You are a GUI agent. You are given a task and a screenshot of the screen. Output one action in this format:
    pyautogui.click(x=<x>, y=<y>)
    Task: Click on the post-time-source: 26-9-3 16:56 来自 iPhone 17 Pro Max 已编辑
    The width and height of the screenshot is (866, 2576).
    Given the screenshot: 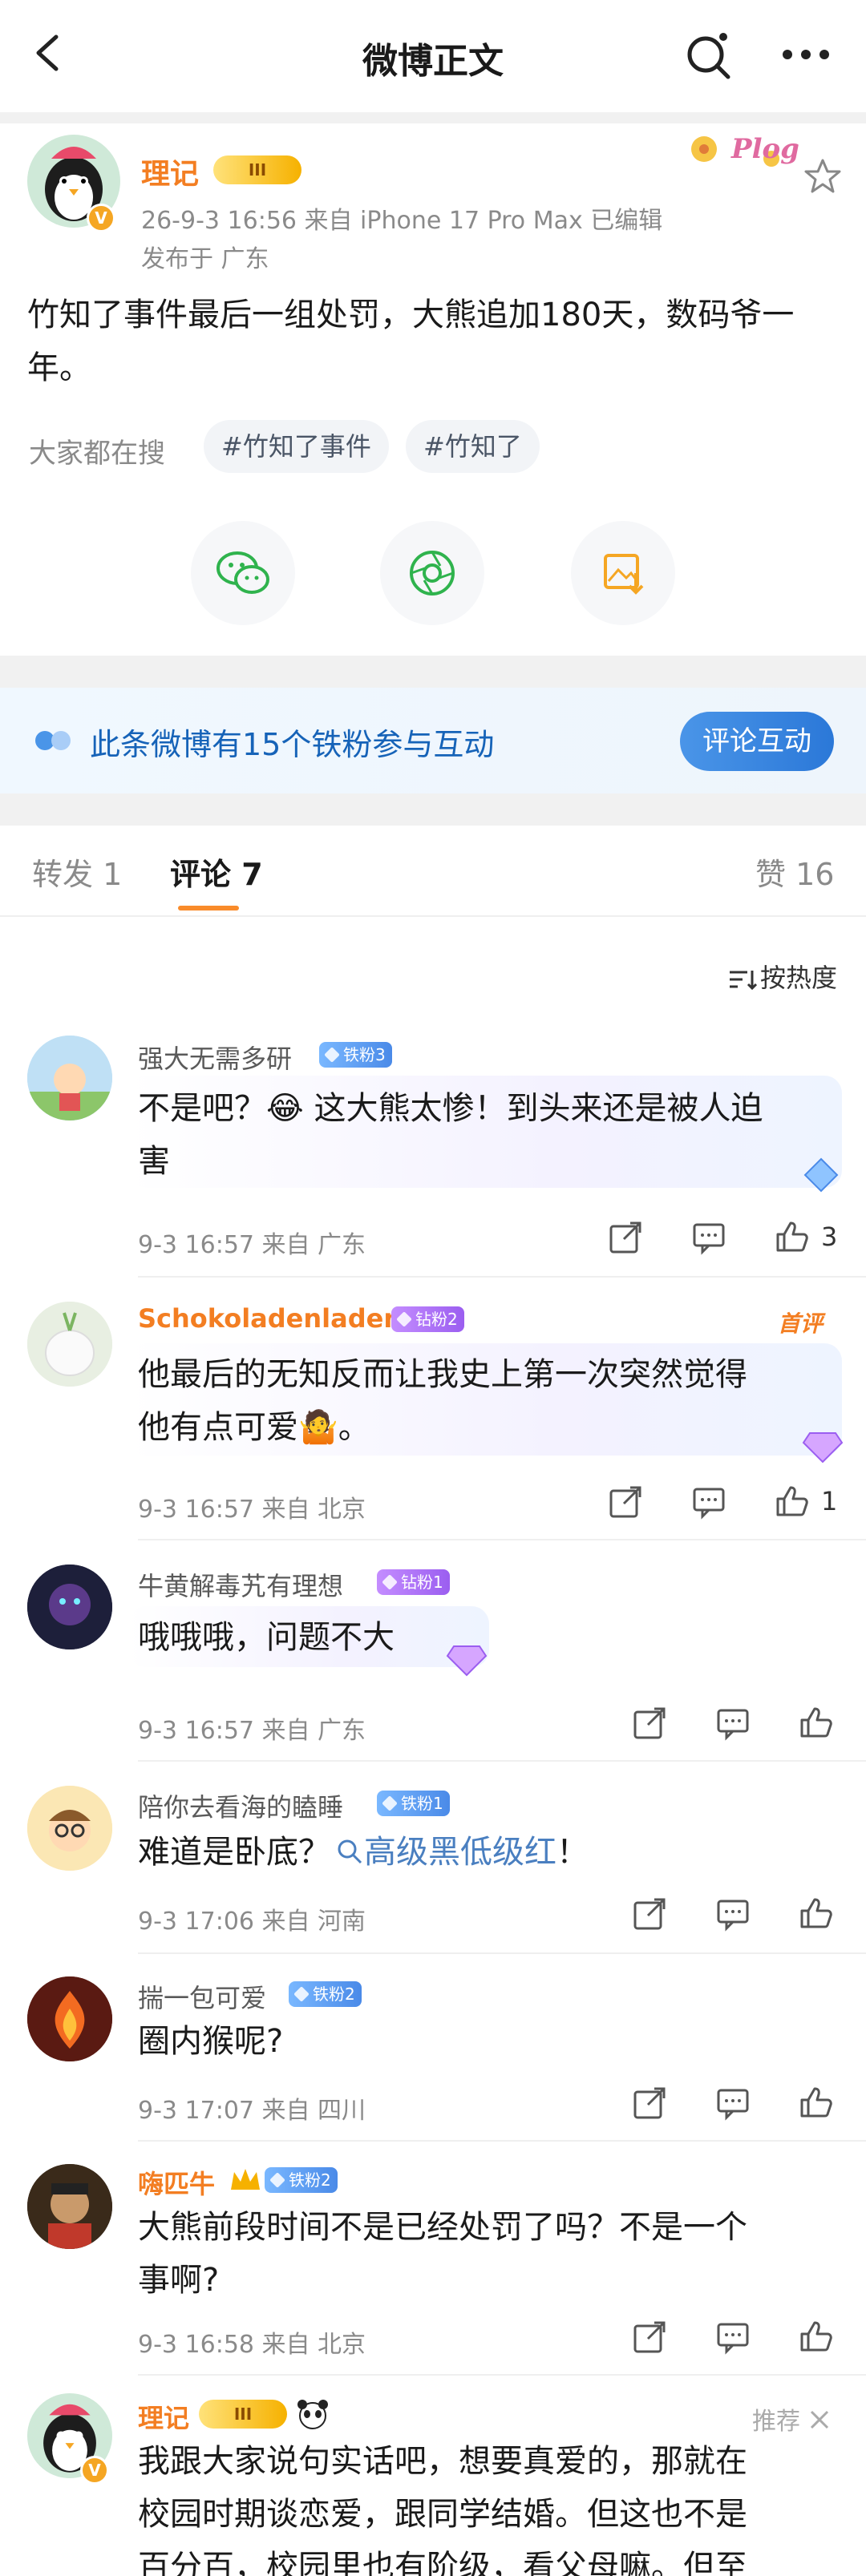 What is the action you would take?
    pyautogui.click(x=402, y=221)
    